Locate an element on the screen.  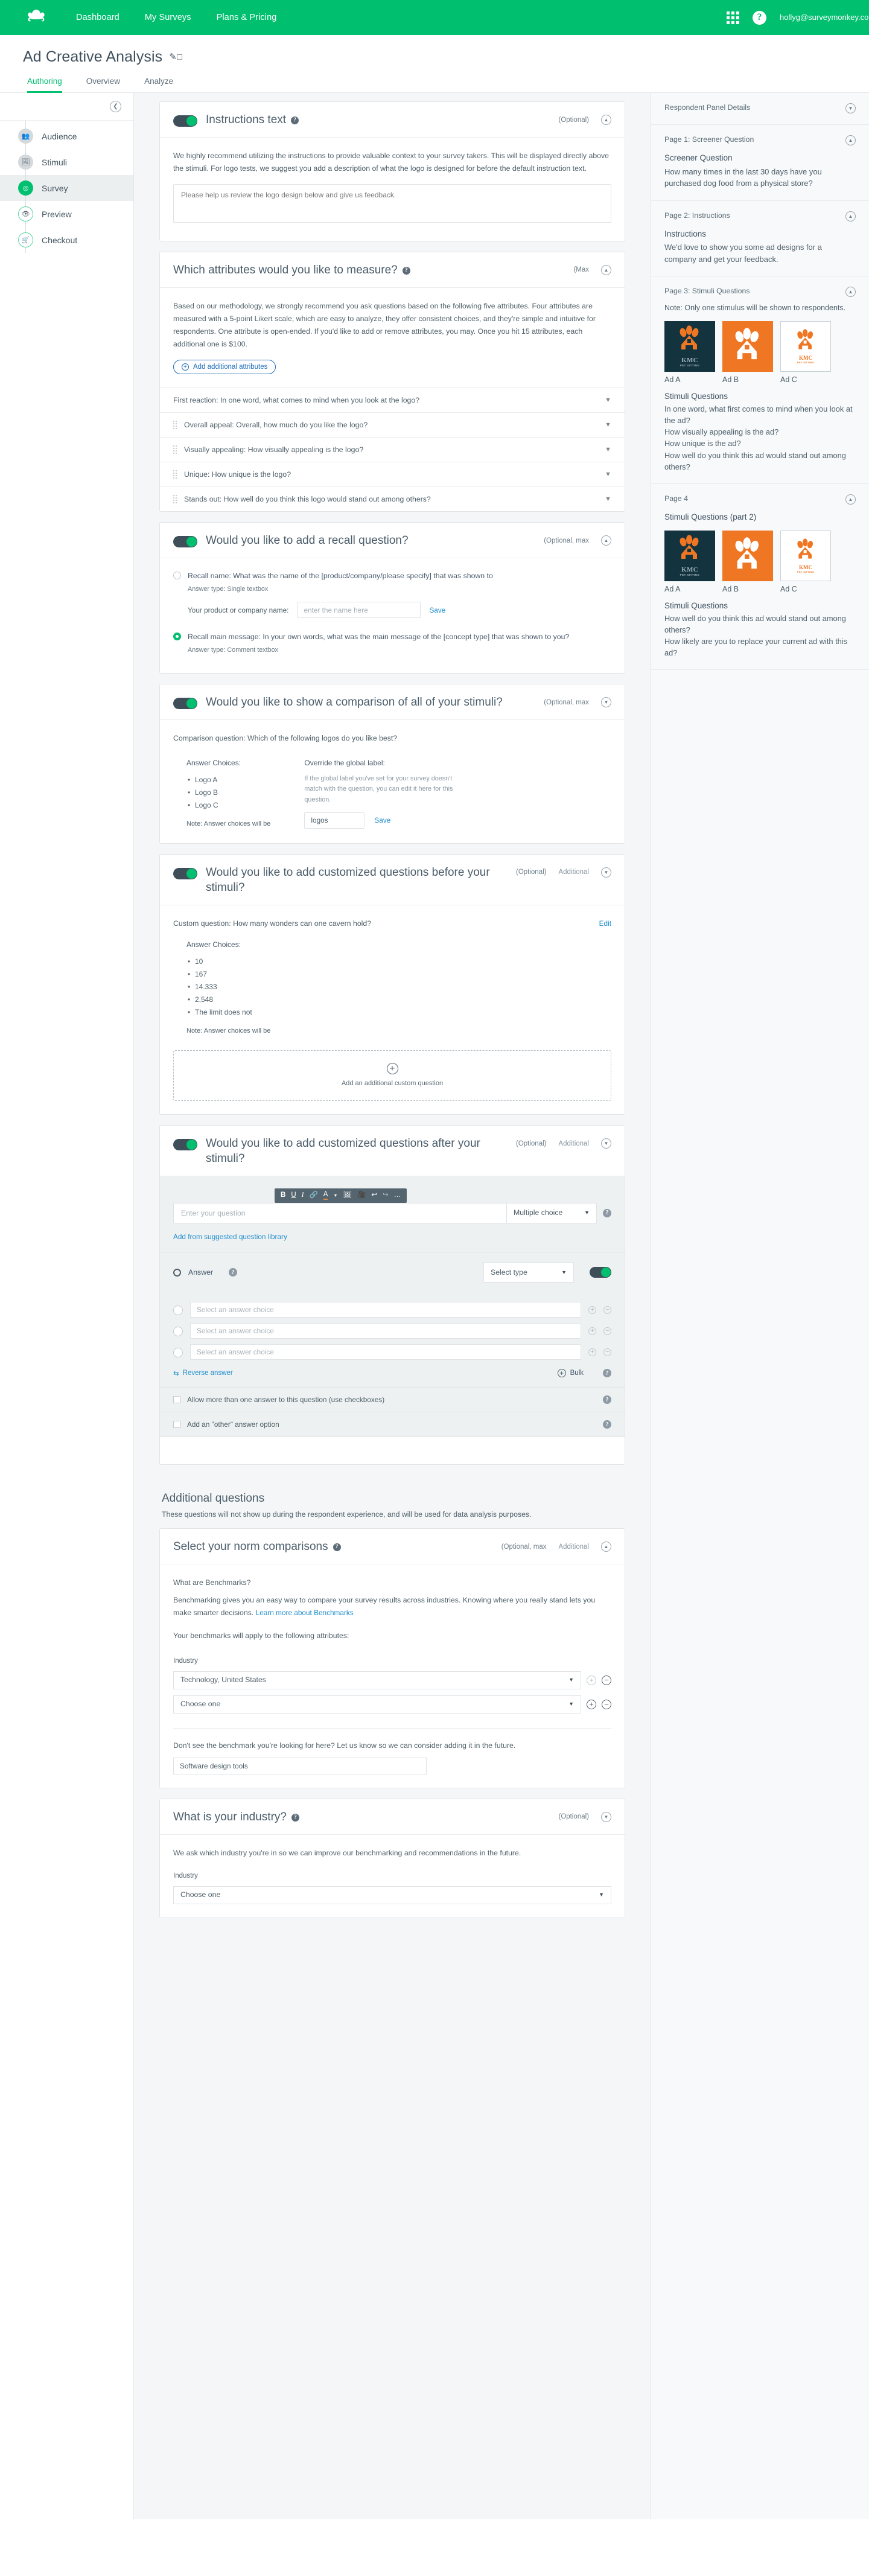
add-additional-attributes-button: + Add additional attributes is located at coordinates (224, 367).